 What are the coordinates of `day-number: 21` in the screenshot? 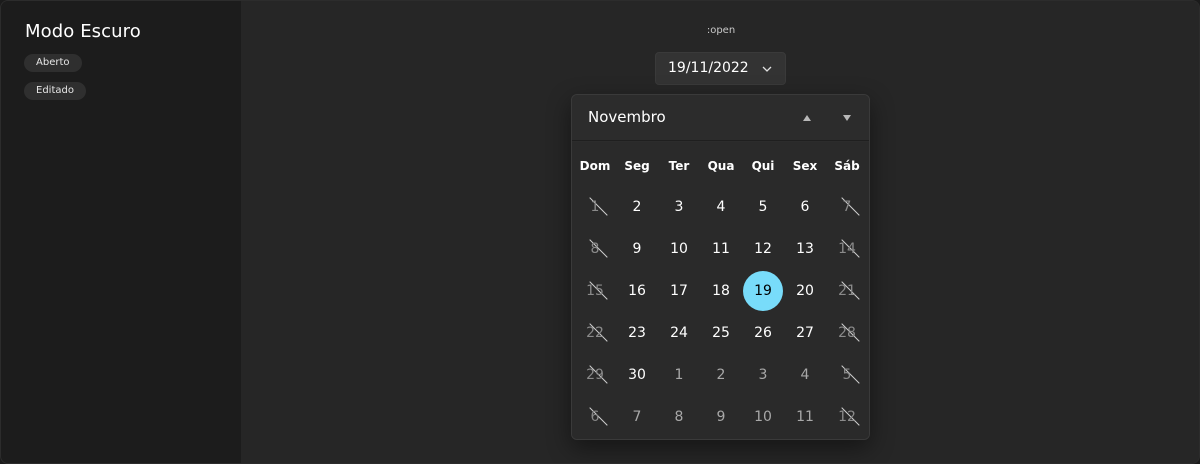 It's located at (847, 291).